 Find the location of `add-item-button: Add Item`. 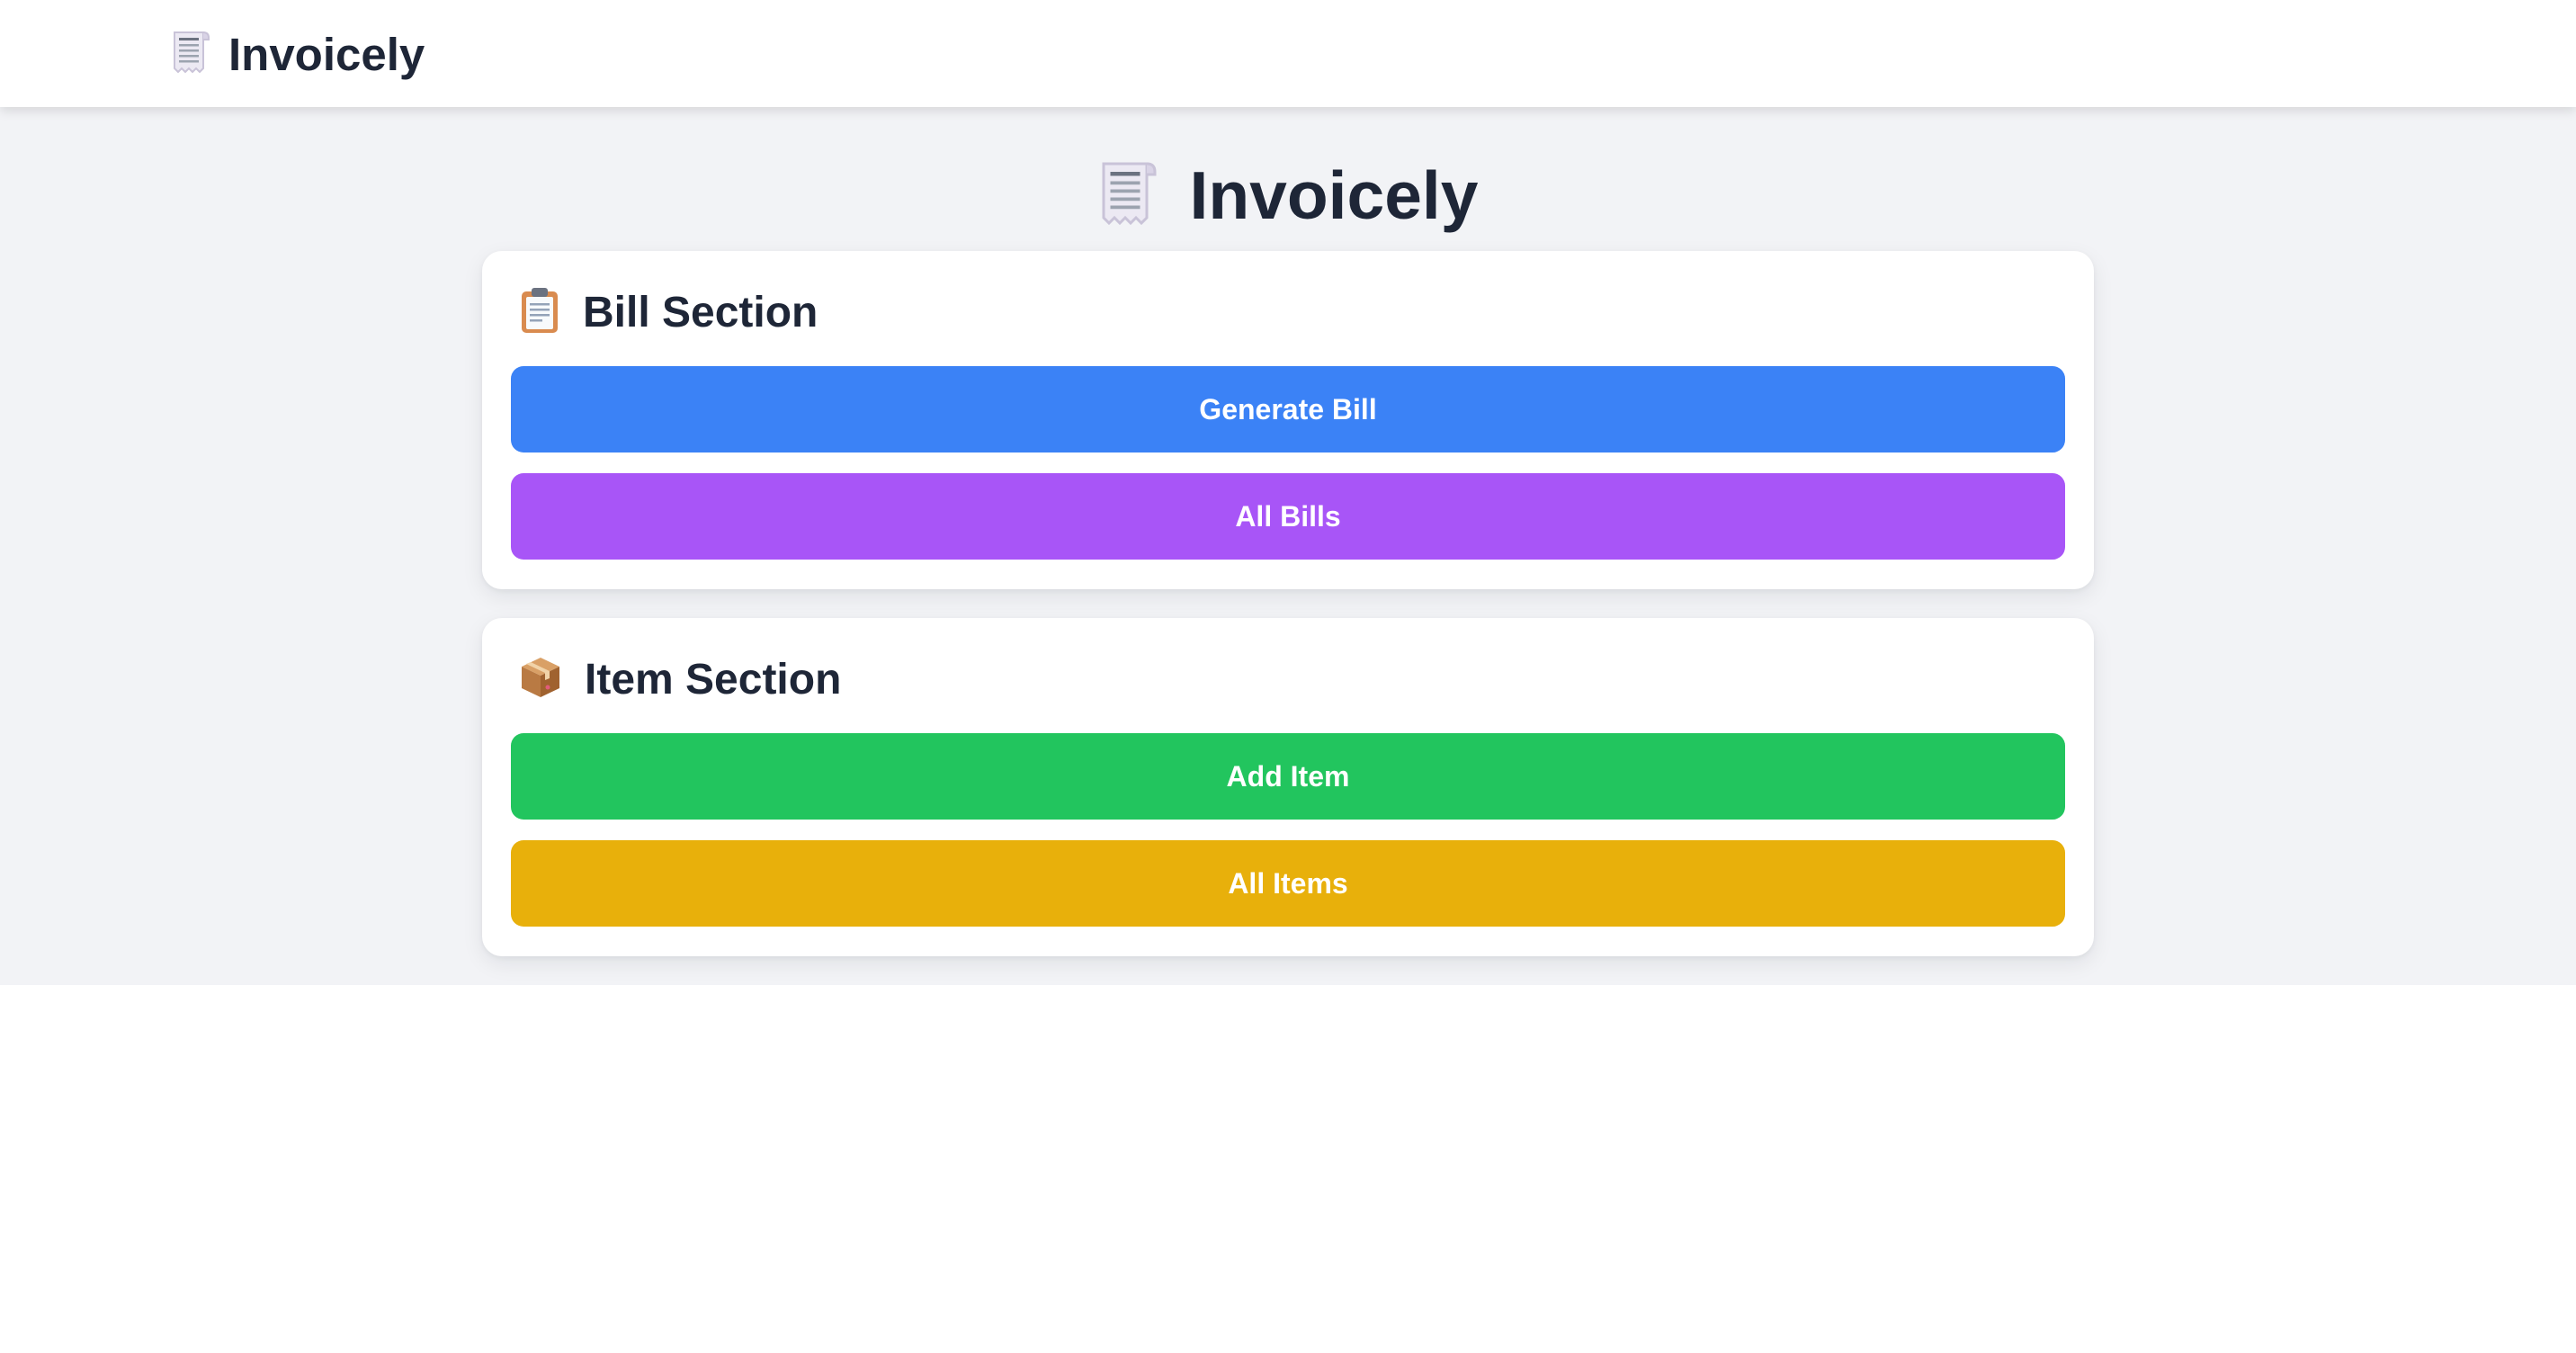

add-item-button: Add Item is located at coordinates (1288, 776).